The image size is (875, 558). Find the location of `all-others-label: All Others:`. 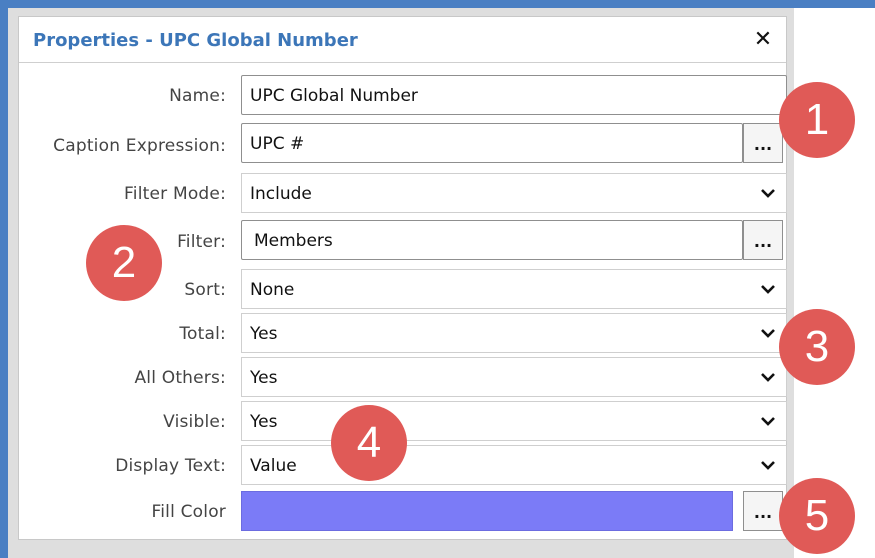

all-others-label: All Others: is located at coordinates (180, 378).